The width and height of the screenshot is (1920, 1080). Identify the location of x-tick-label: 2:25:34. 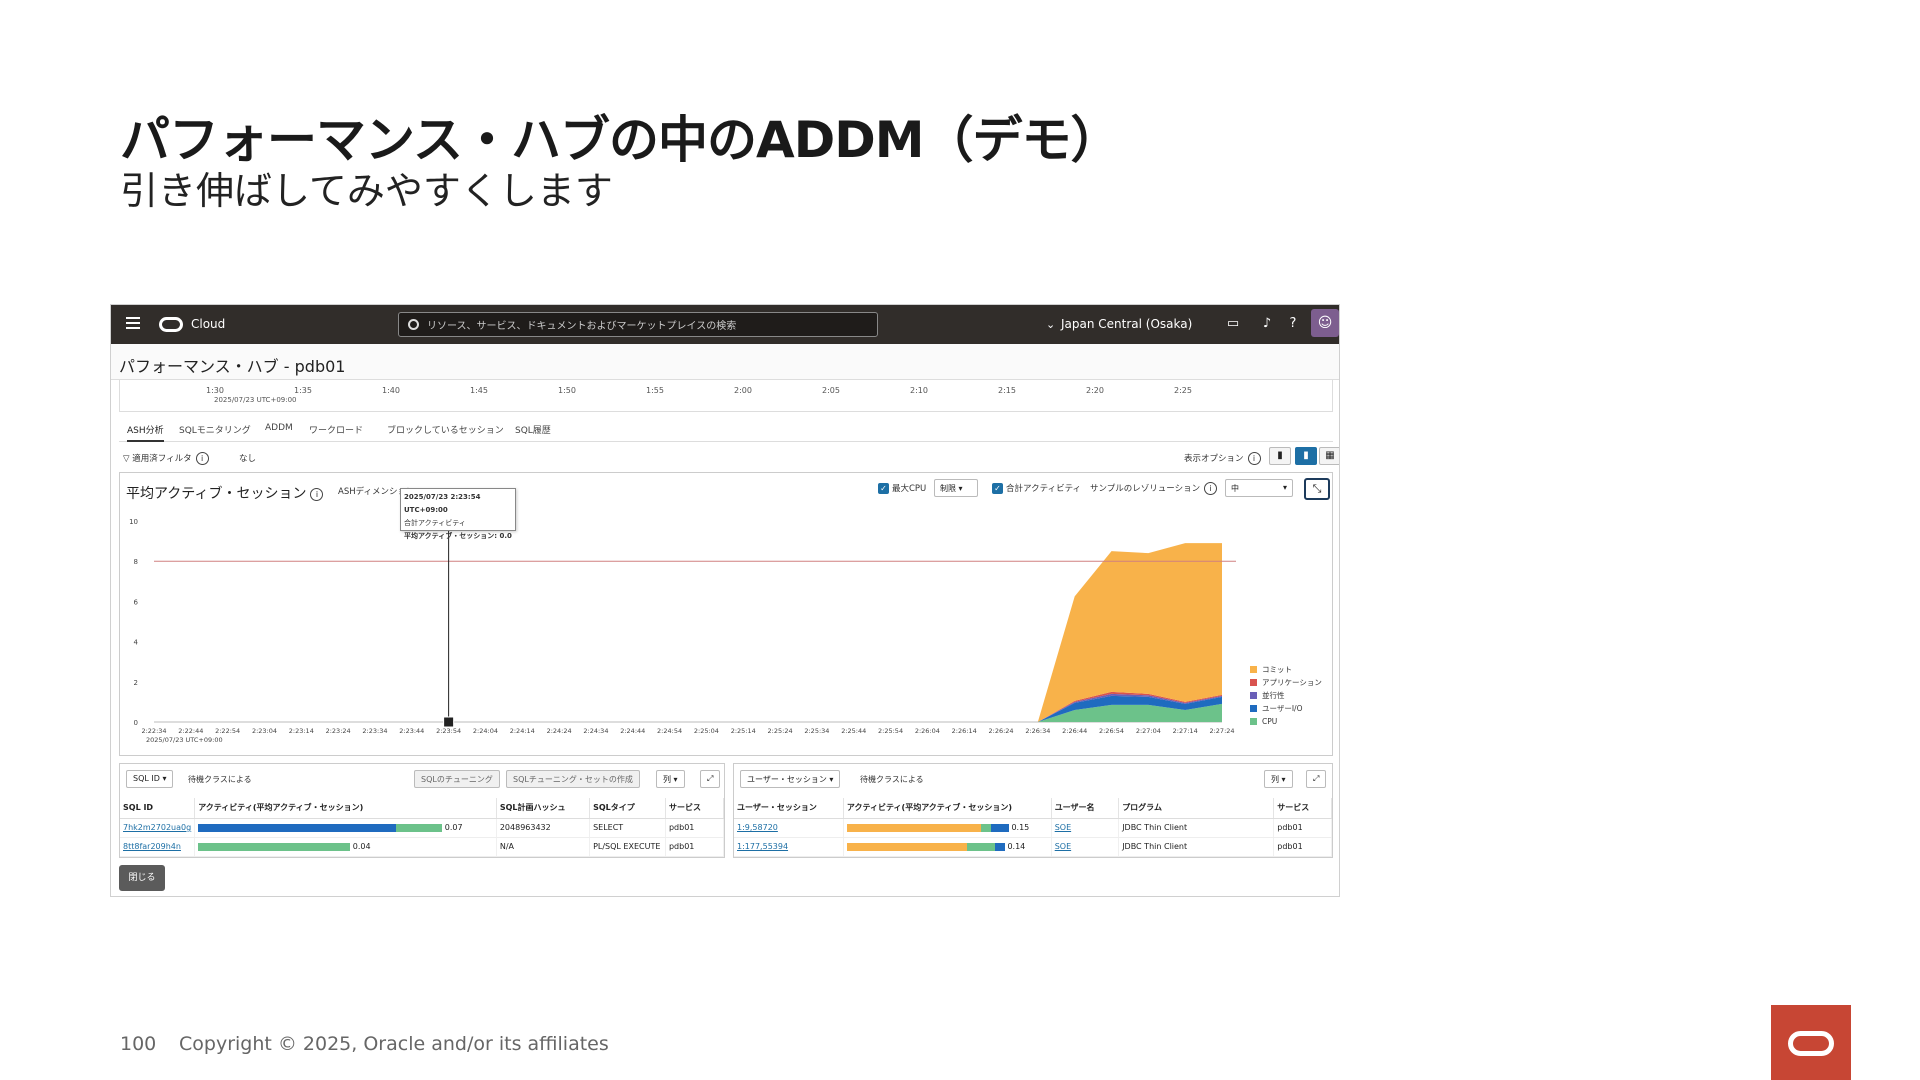
(816, 731).